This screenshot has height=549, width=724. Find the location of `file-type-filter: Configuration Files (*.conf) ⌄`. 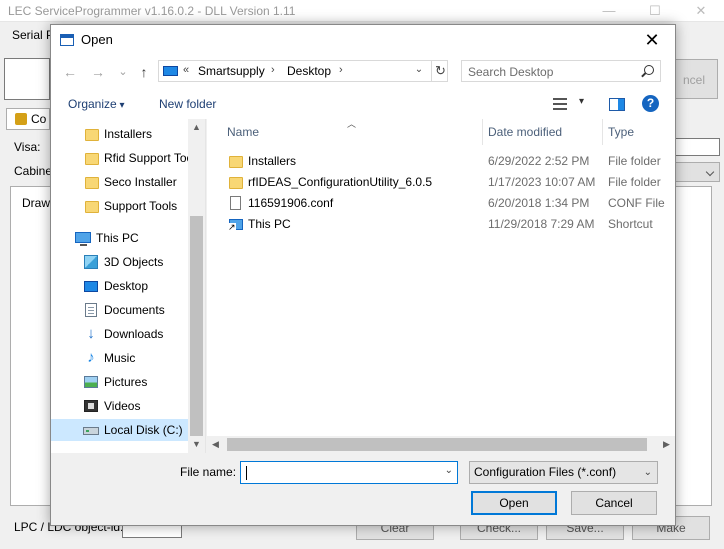

file-type-filter: Configuration Files (*.conf) ⌄ is located at coordinates (563, 472).